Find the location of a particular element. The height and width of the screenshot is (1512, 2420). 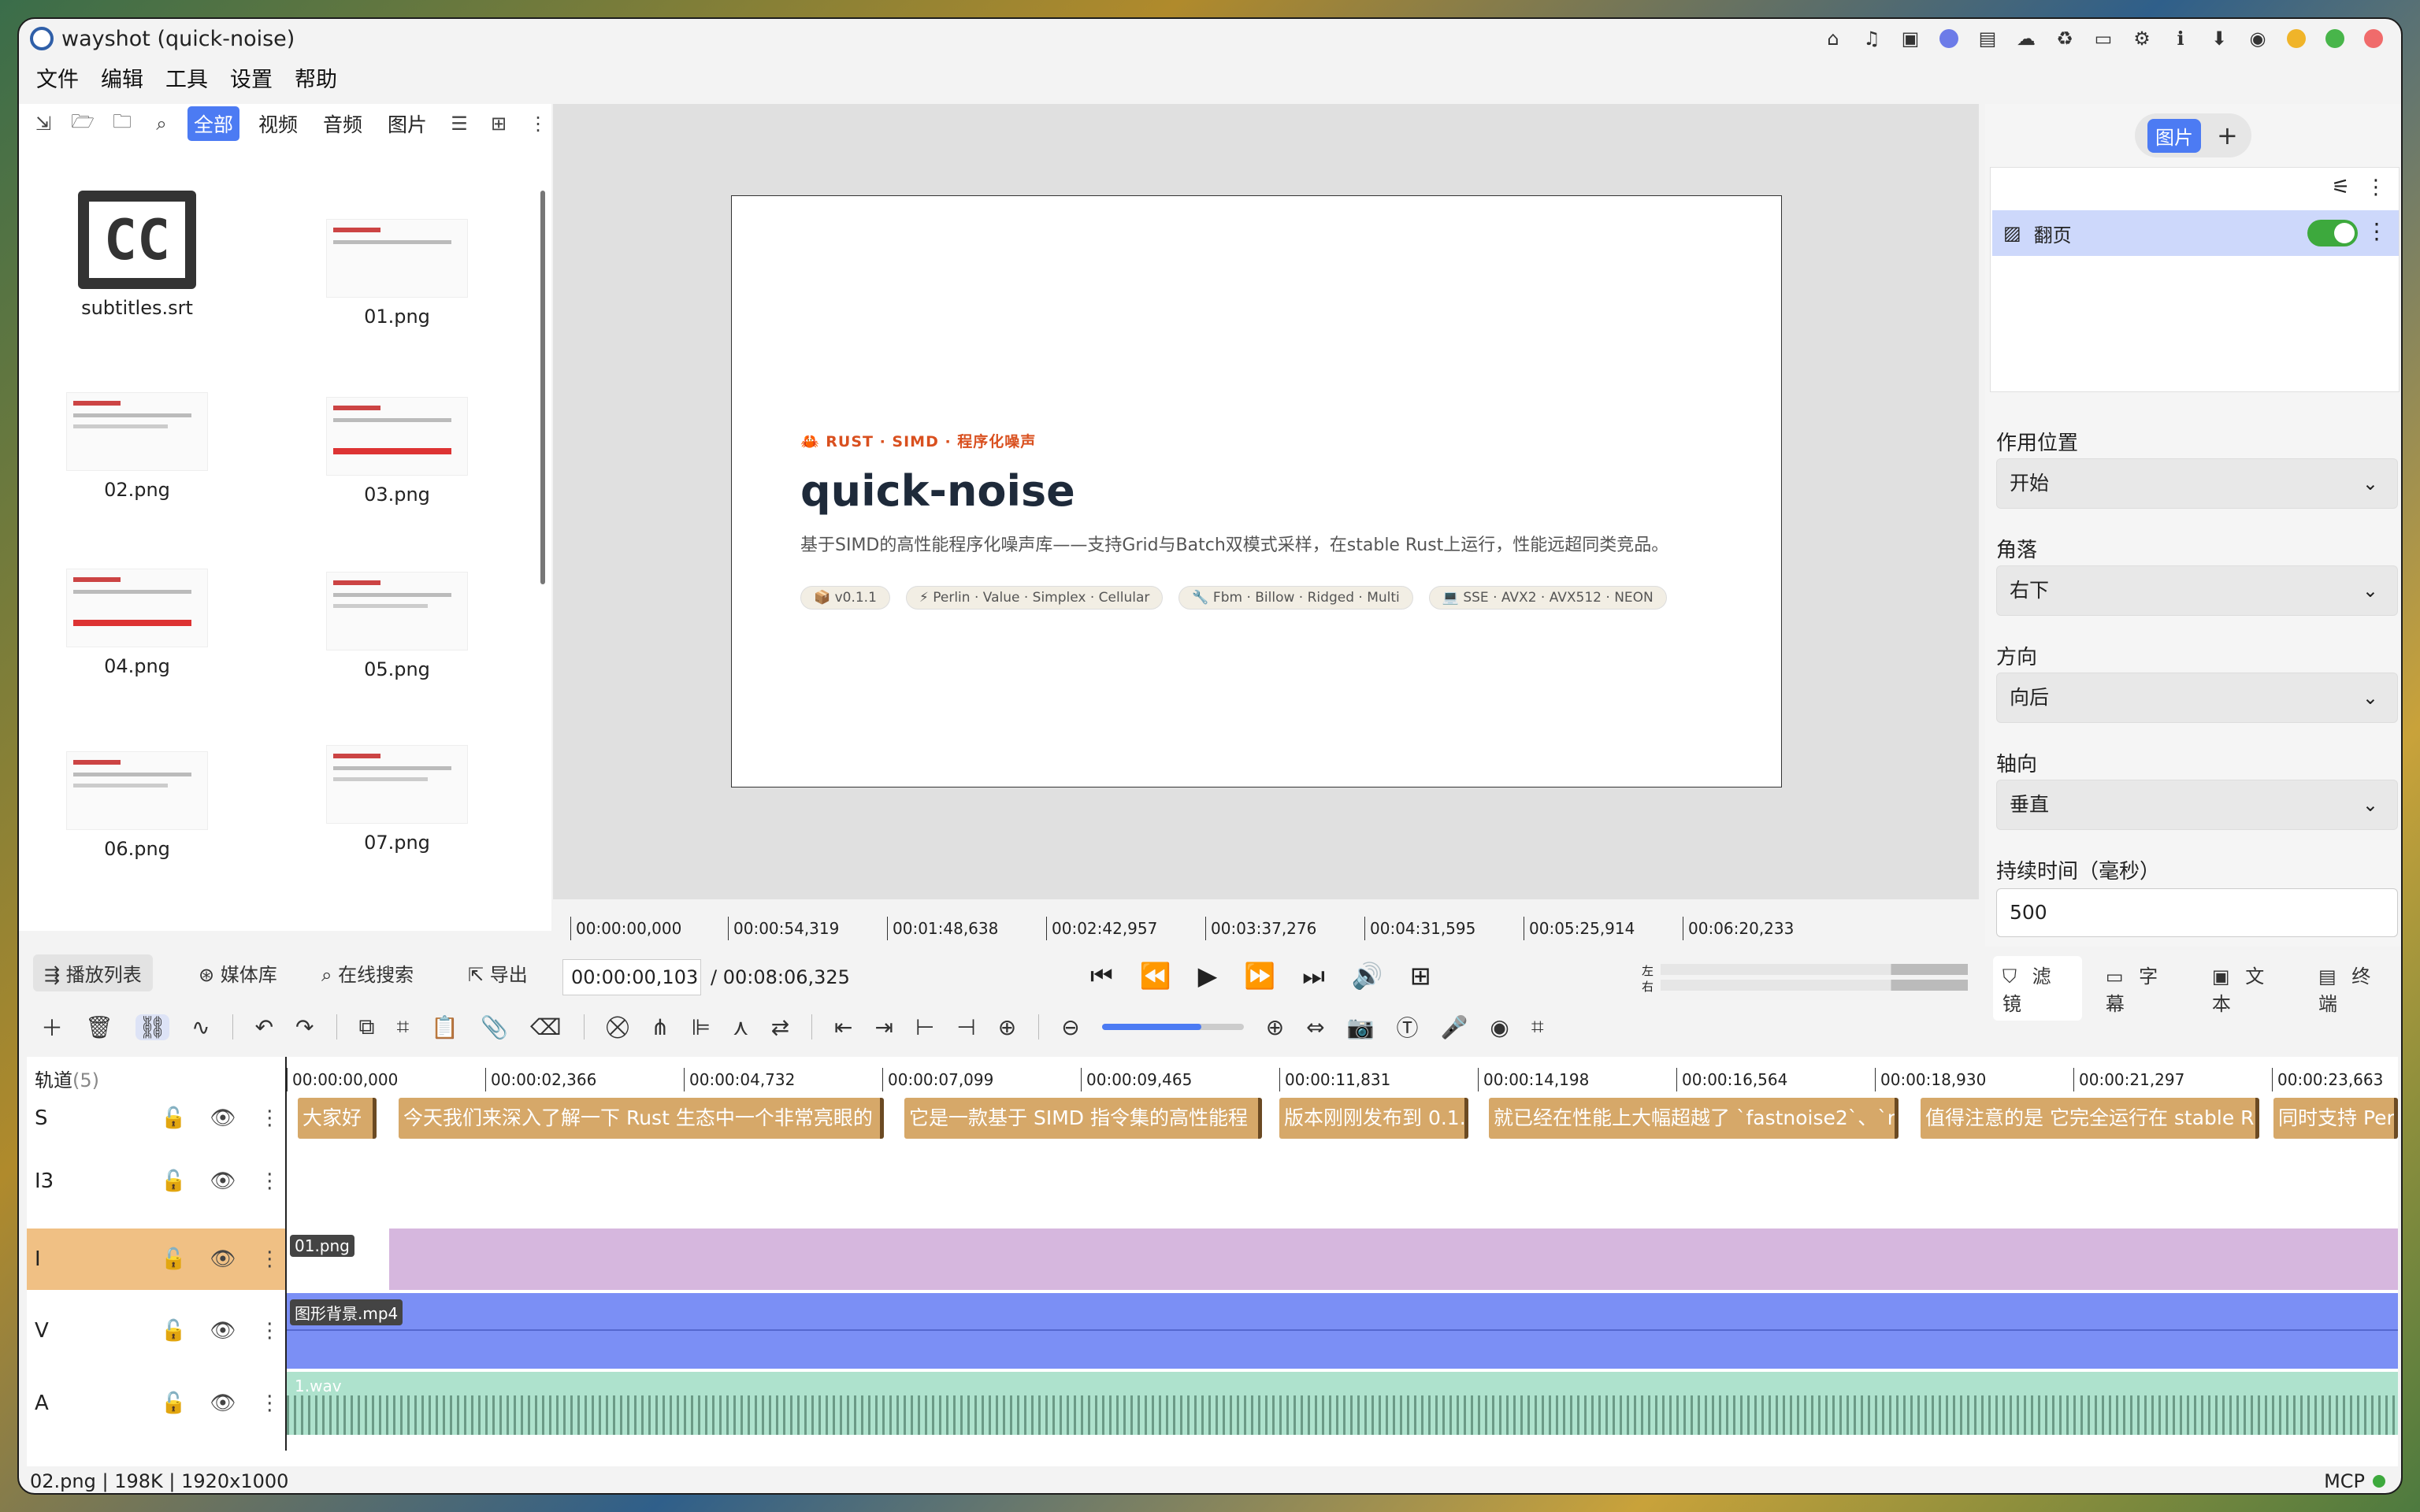

bell-icon: ♫ is located at coordinates (1872, 38).